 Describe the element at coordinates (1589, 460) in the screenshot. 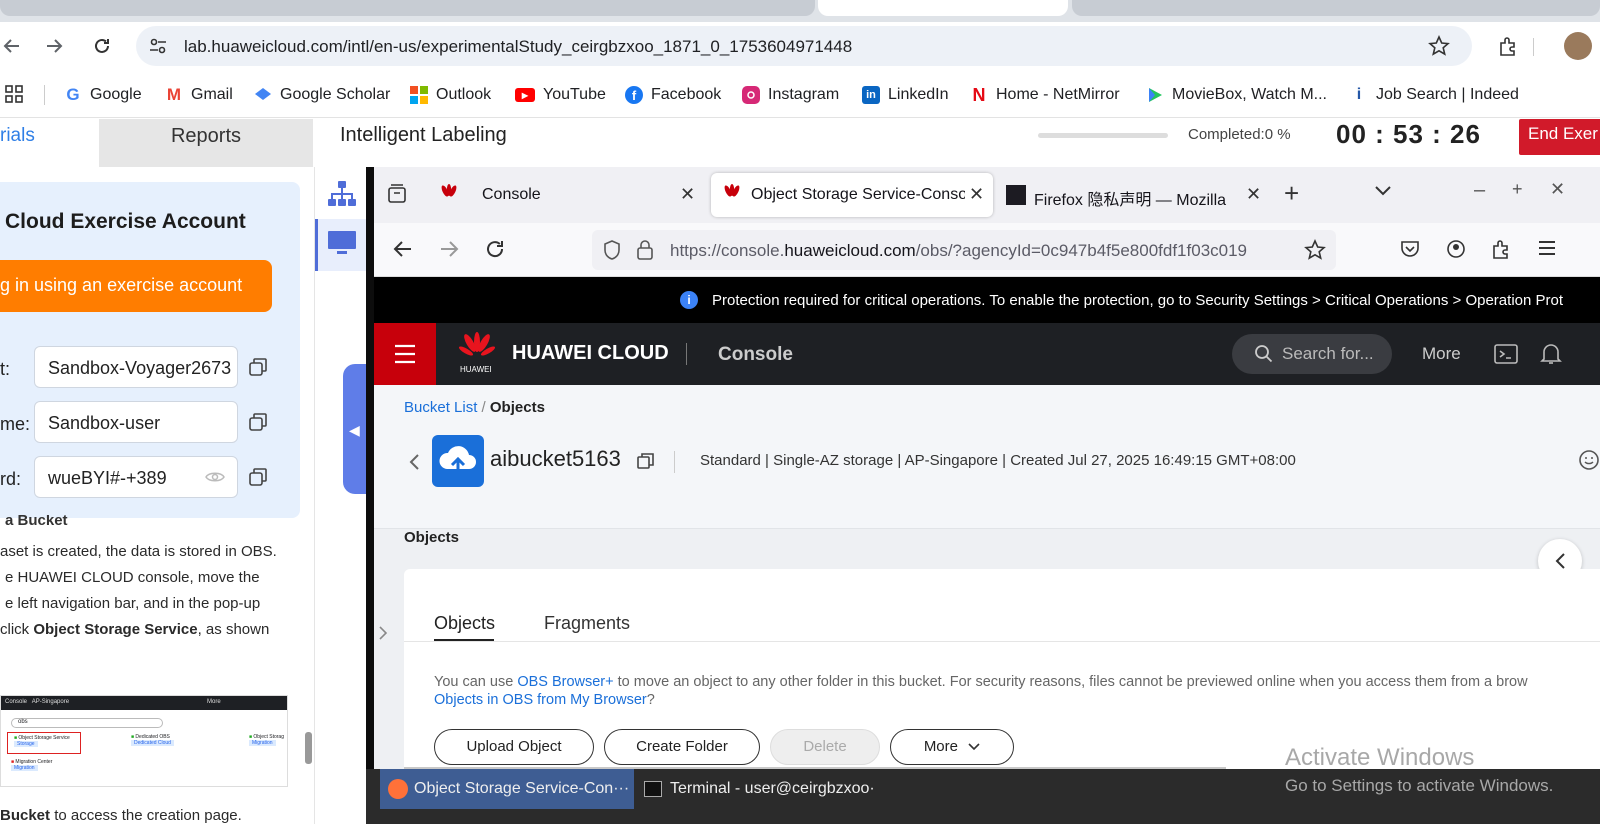

I see `feedback-smile-icon` at that location.